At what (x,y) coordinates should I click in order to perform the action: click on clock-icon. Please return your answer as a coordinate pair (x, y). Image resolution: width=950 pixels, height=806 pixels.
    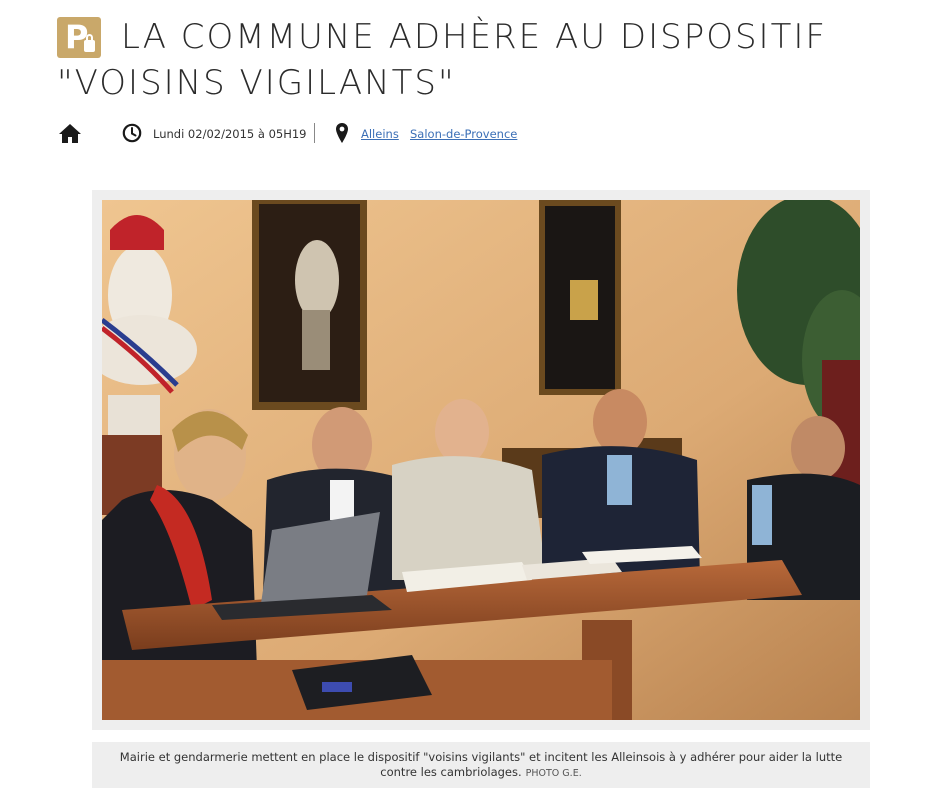
    Looking at the image, I should click on (132, 133).